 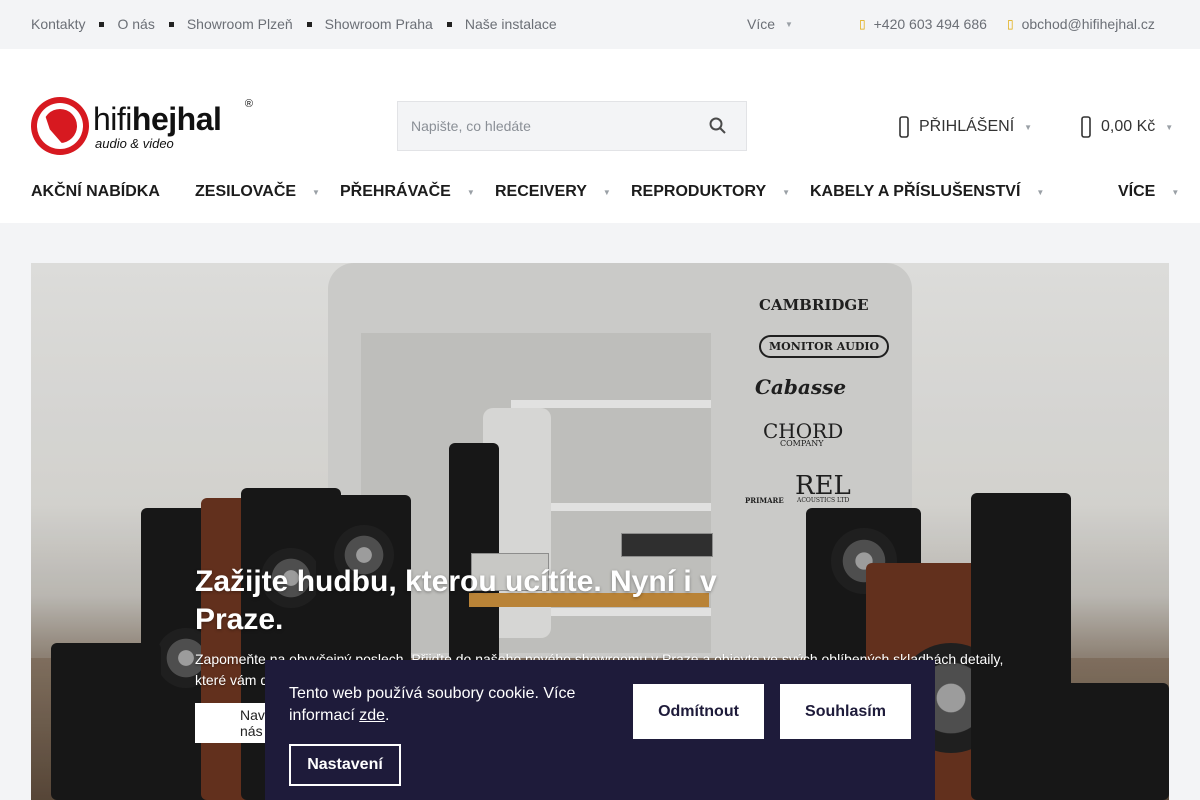 I want to click on cart-link: 0,00 Kč ▼, so click(x=1126, y=127).